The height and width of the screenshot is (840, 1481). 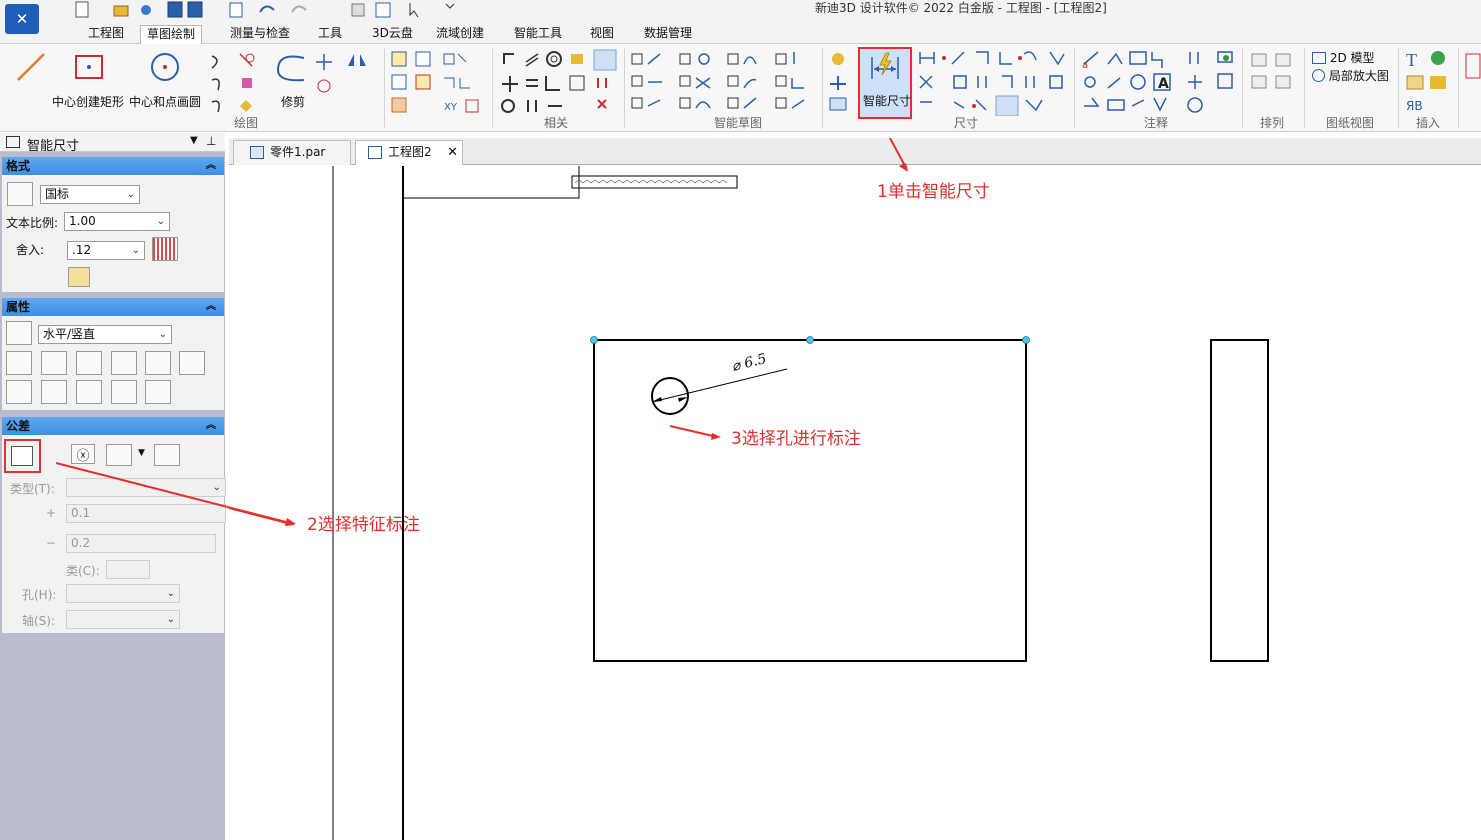 What do you see at coordinates (53, 146) in the screenshot?
I see `sidebar-title: 智能尺寸` at bounding box center [53, 146].